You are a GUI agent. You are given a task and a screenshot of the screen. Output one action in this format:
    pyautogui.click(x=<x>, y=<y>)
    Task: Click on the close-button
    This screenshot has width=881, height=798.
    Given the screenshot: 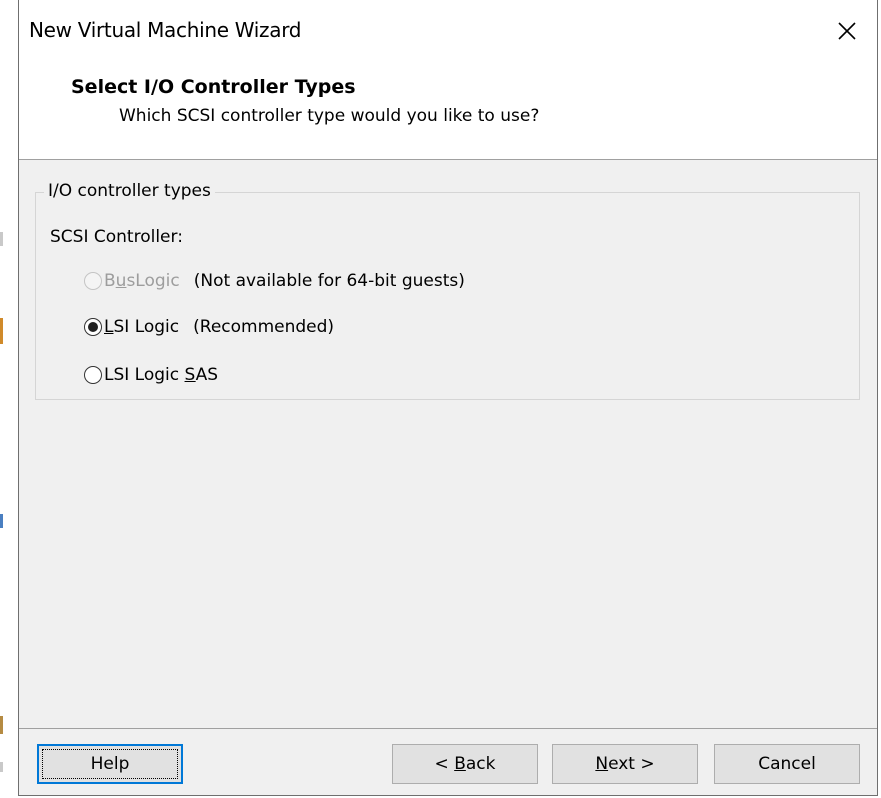 What is the action you would take?
    pyautogui.click(x=847, y=31)
    